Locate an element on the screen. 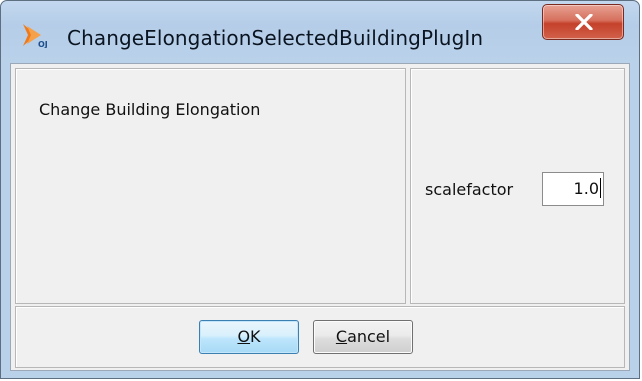 Image resolution: width=642 pixels, height=381 pixels. close-button is located at coordinates (583, 22).